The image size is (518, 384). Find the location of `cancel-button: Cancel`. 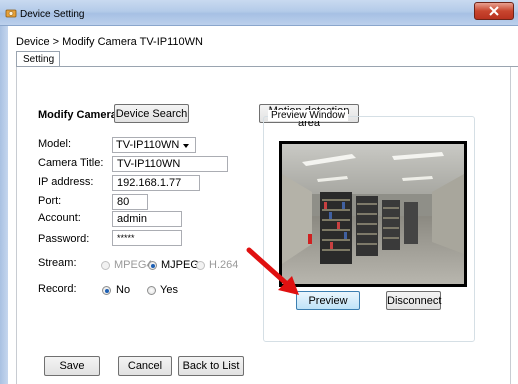

cancel-button: Cancel is located at coordinates (145, 366).